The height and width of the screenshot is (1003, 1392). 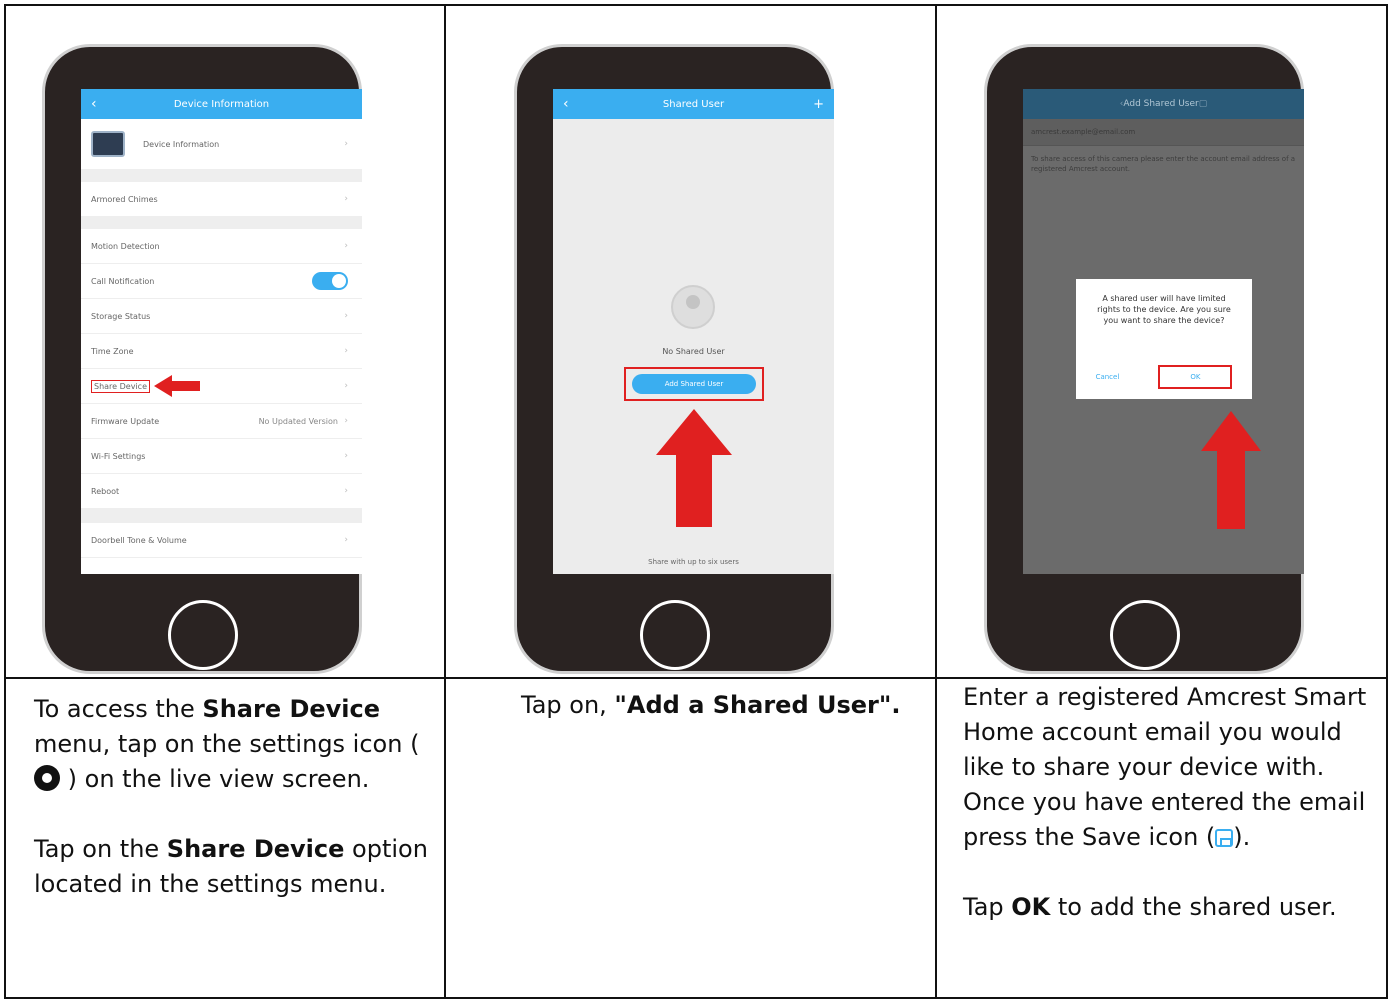 I want to click on share-device-label: Share Device, so click(x=120, y=386).